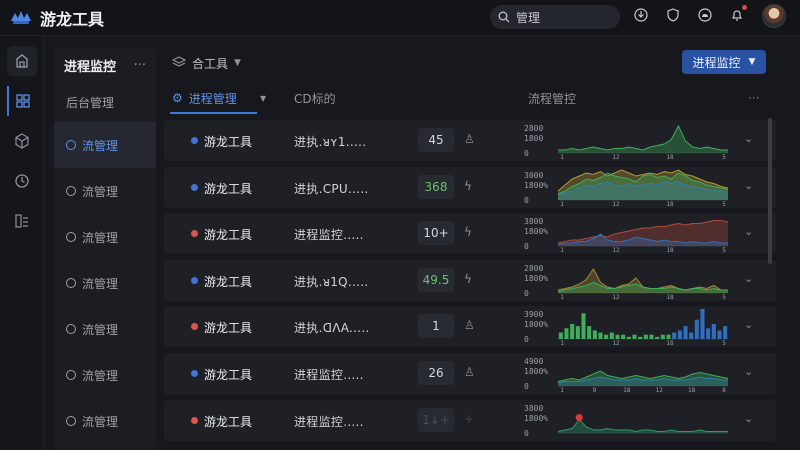 This screenshot has width=800, height=450. I want to click on table-row: 游龙工具 进程监控..... 26 ♙ 4900 1800% 0 1 9 18 12 18 8 ⌄, so click(470, 373).